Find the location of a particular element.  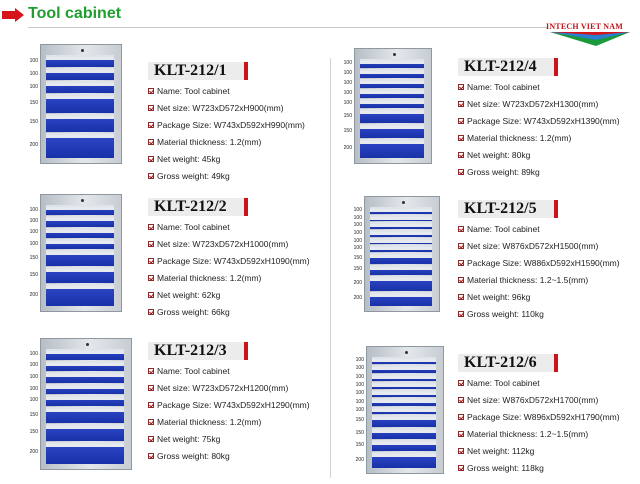

page-header: Tool cabinet is located at coordinates (320, 17).